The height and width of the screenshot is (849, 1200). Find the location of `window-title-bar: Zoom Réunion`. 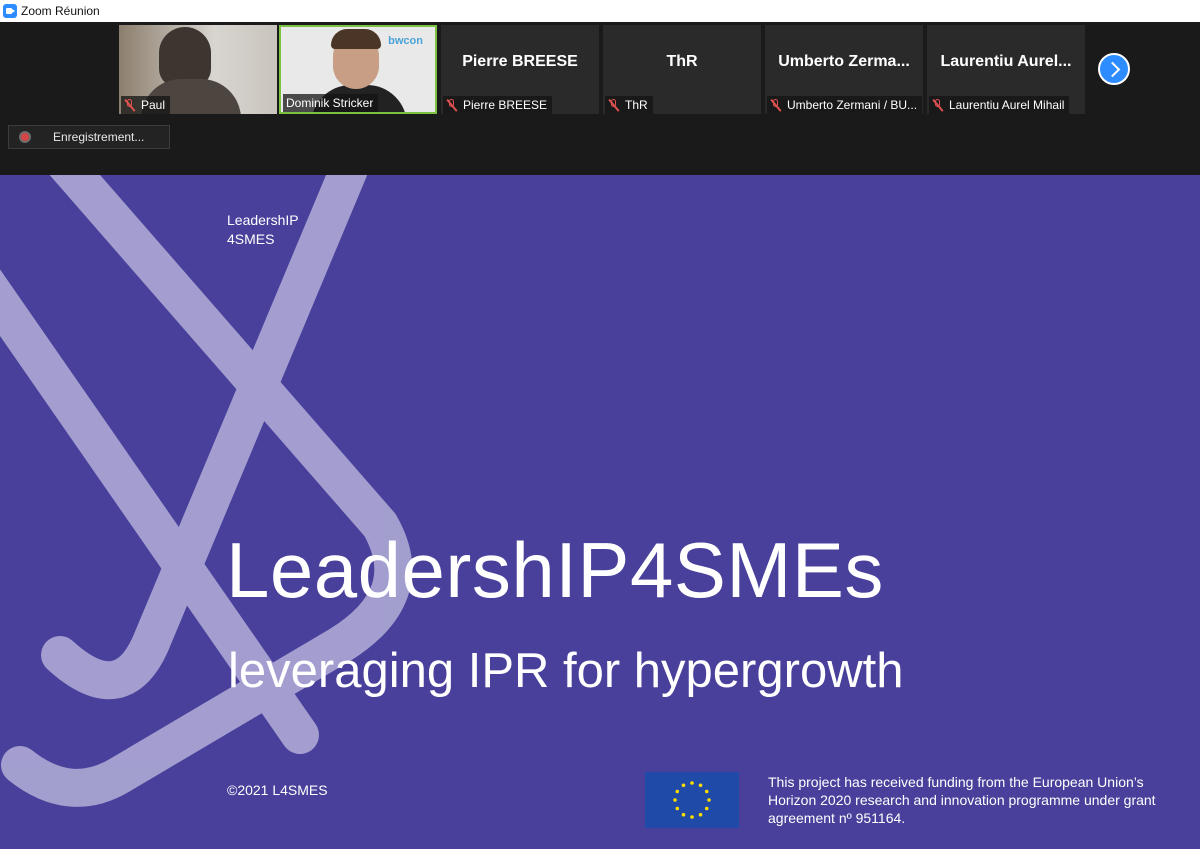

window-title-bar: Zoom Réunion is located at coordinates (600, 11).